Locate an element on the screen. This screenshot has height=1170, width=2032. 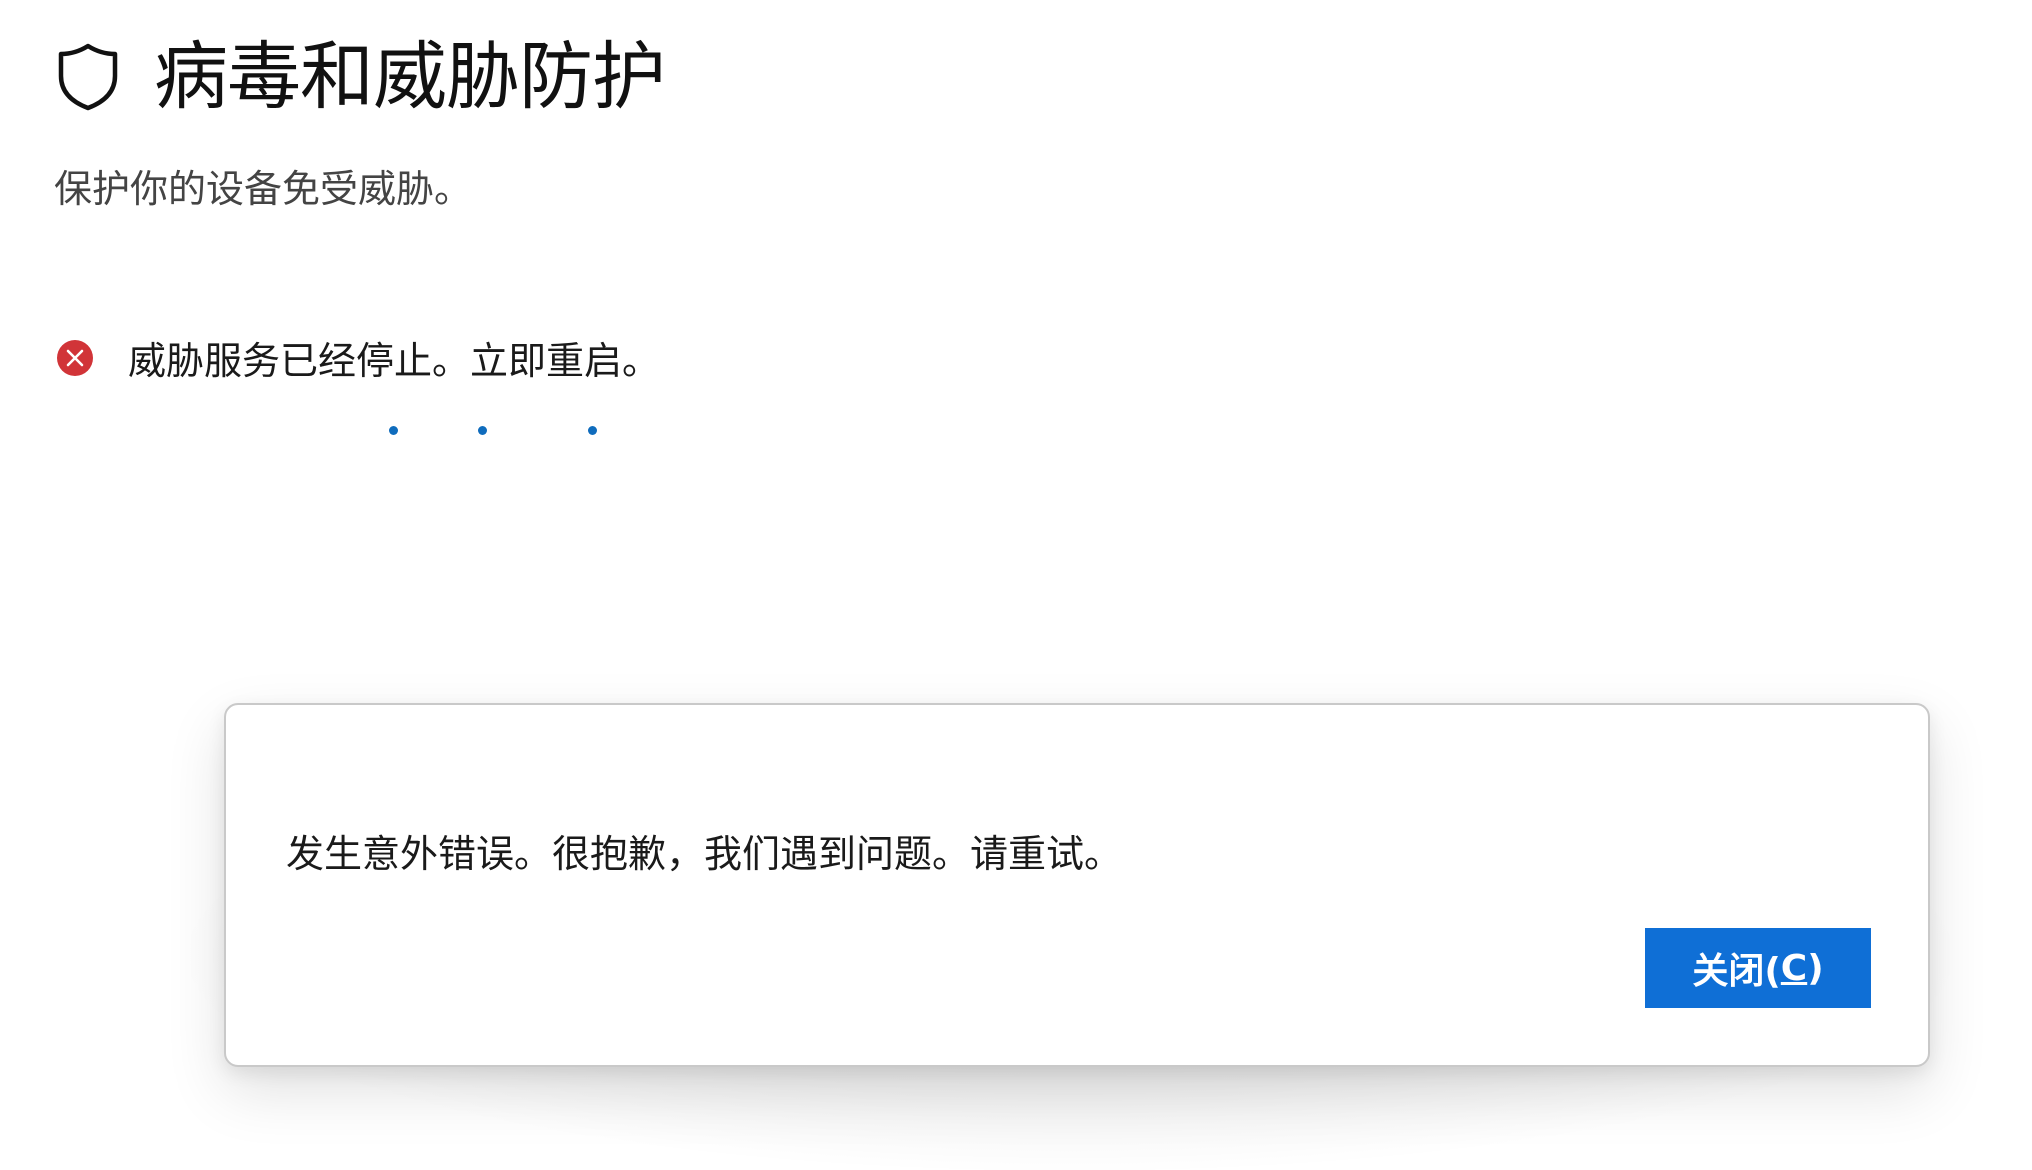
page-subtitle: 保护你的设备免受威胁。 is located at coordinates (263, 189).